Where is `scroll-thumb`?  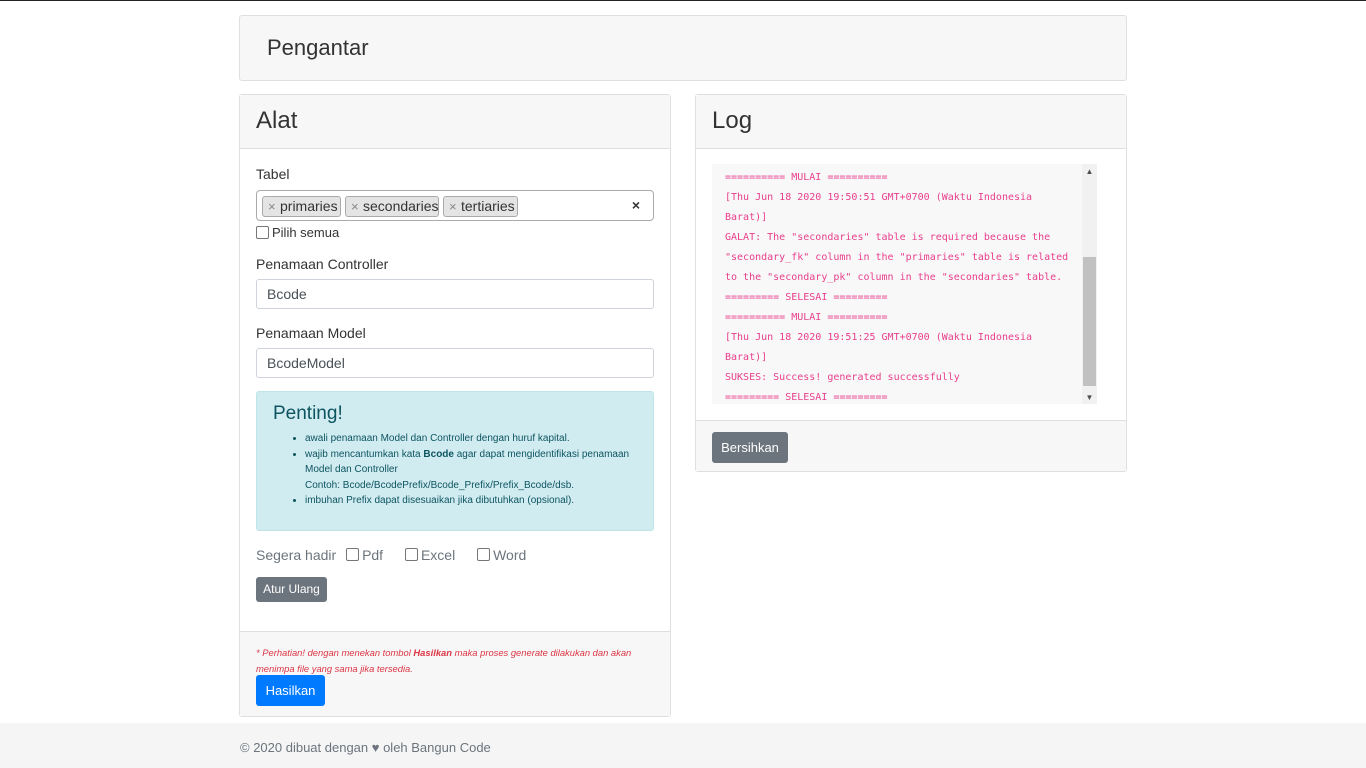 scroll-thumb is located at coordinates (1089, 321).